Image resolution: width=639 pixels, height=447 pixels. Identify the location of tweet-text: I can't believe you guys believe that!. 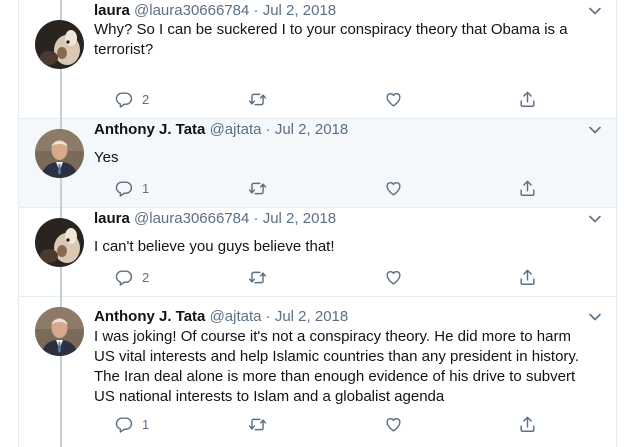
(346, 247).